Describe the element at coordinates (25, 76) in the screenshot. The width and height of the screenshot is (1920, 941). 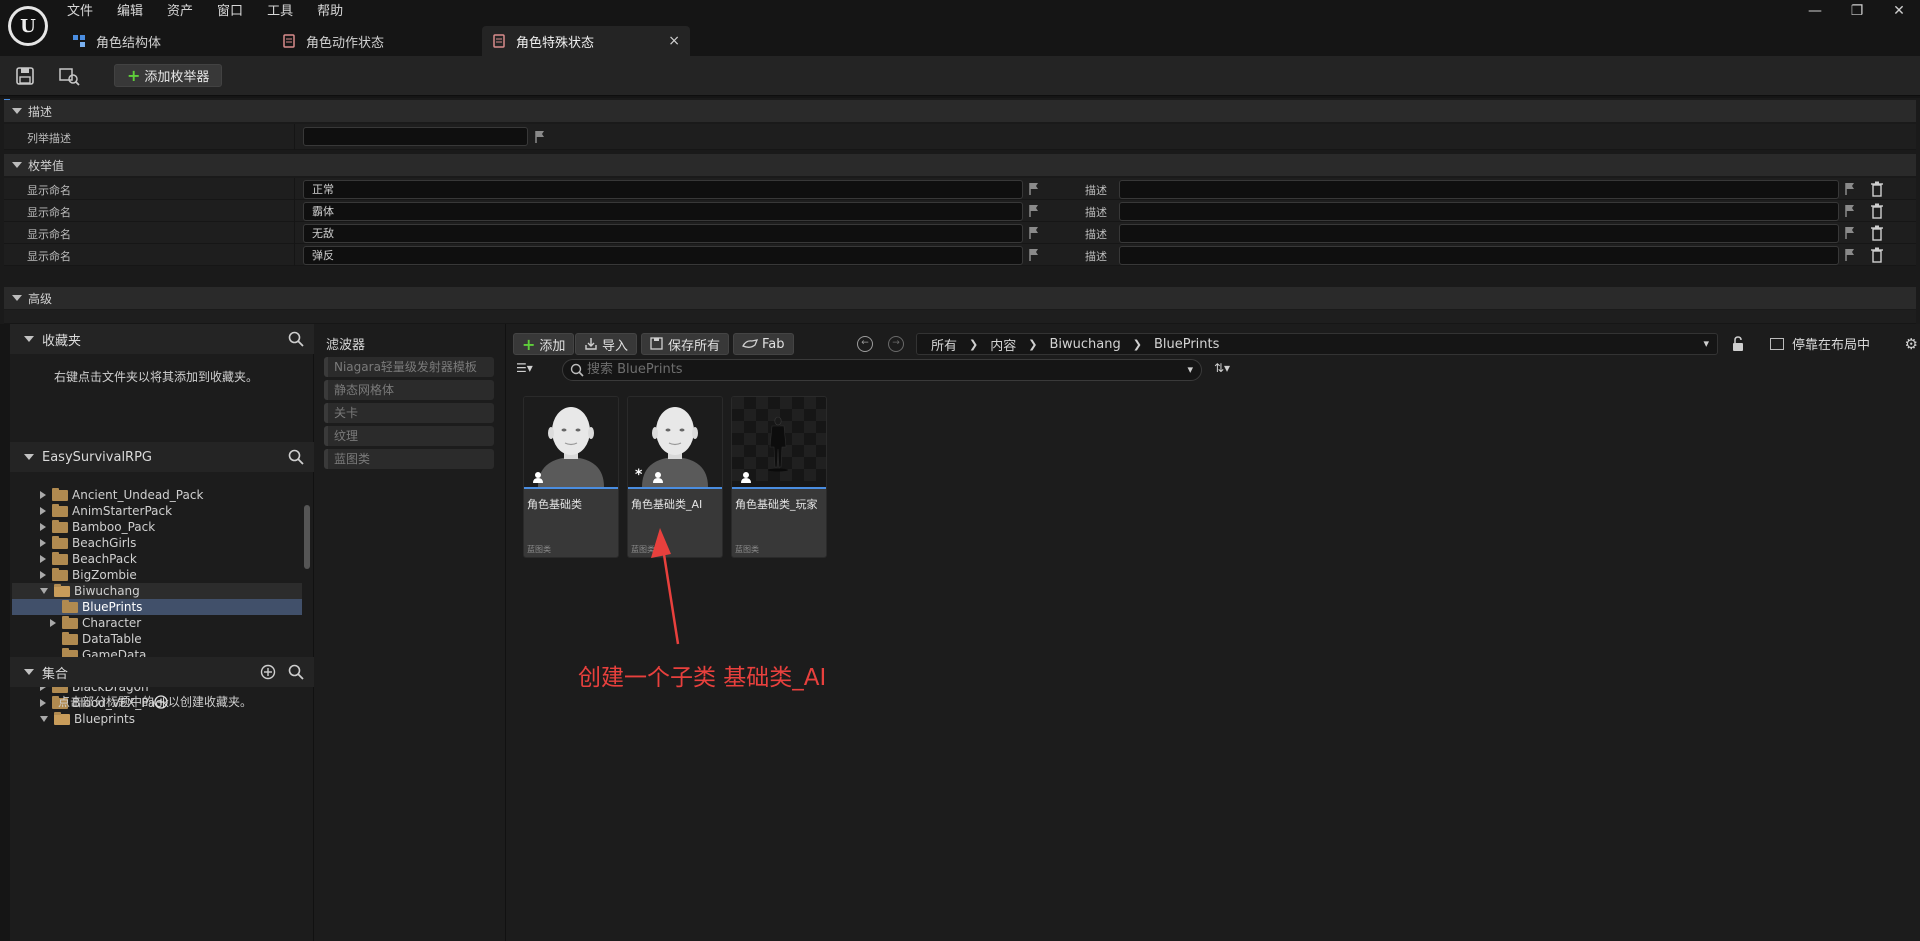
I see `save-icon` at that location.